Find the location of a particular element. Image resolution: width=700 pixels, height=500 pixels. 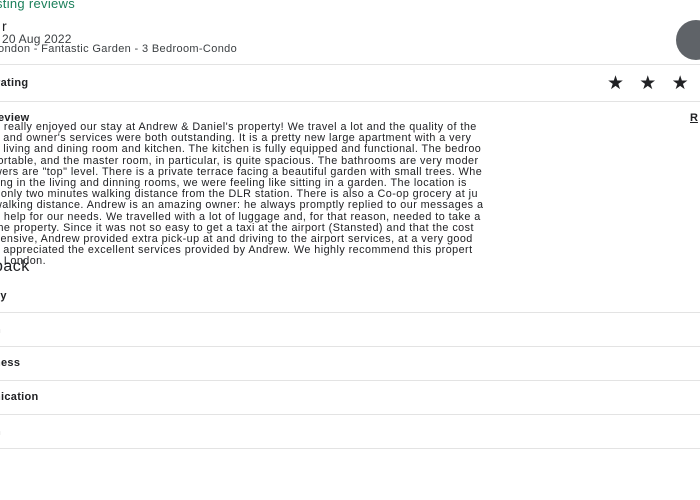

feedback-item-cleanliness: ness is located at coordinates (10, 363).